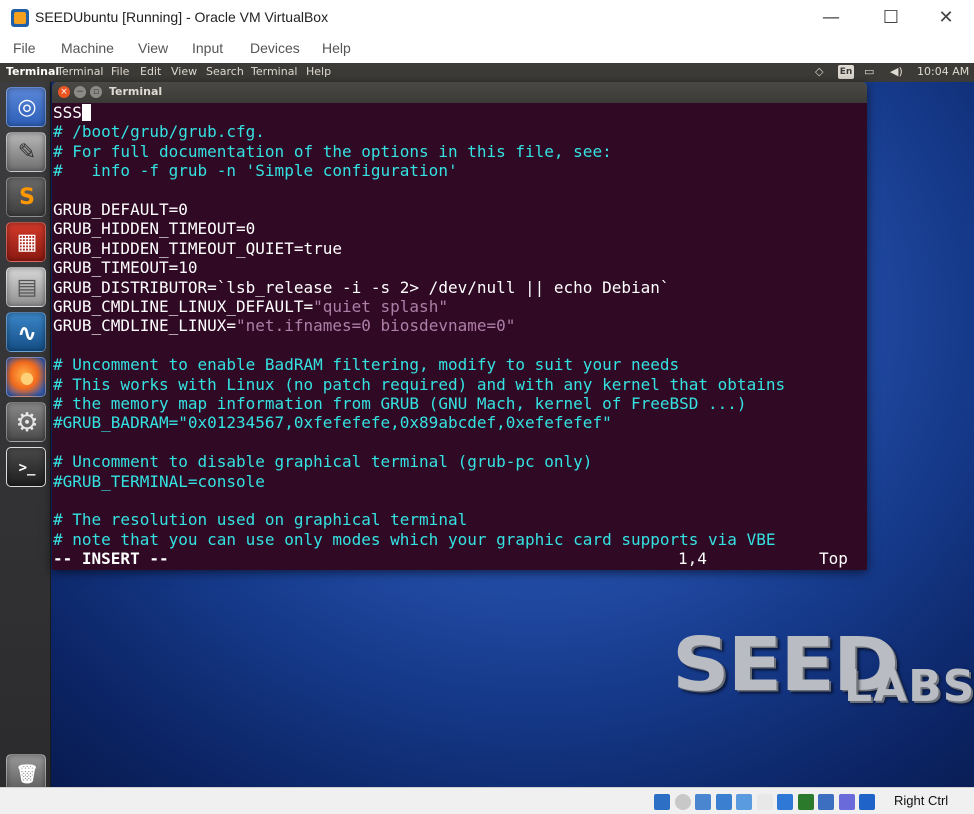  What do you see at coordinates (662, 802) in the screenshot?
I see `hard-disk-icon` at bounding box center [662, 802].